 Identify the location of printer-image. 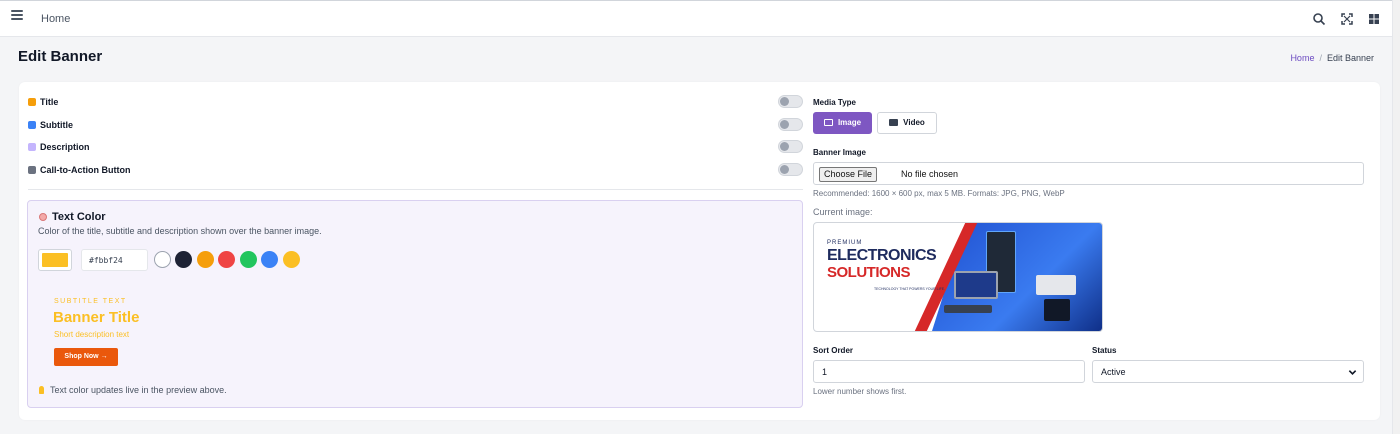
(1056, 285).